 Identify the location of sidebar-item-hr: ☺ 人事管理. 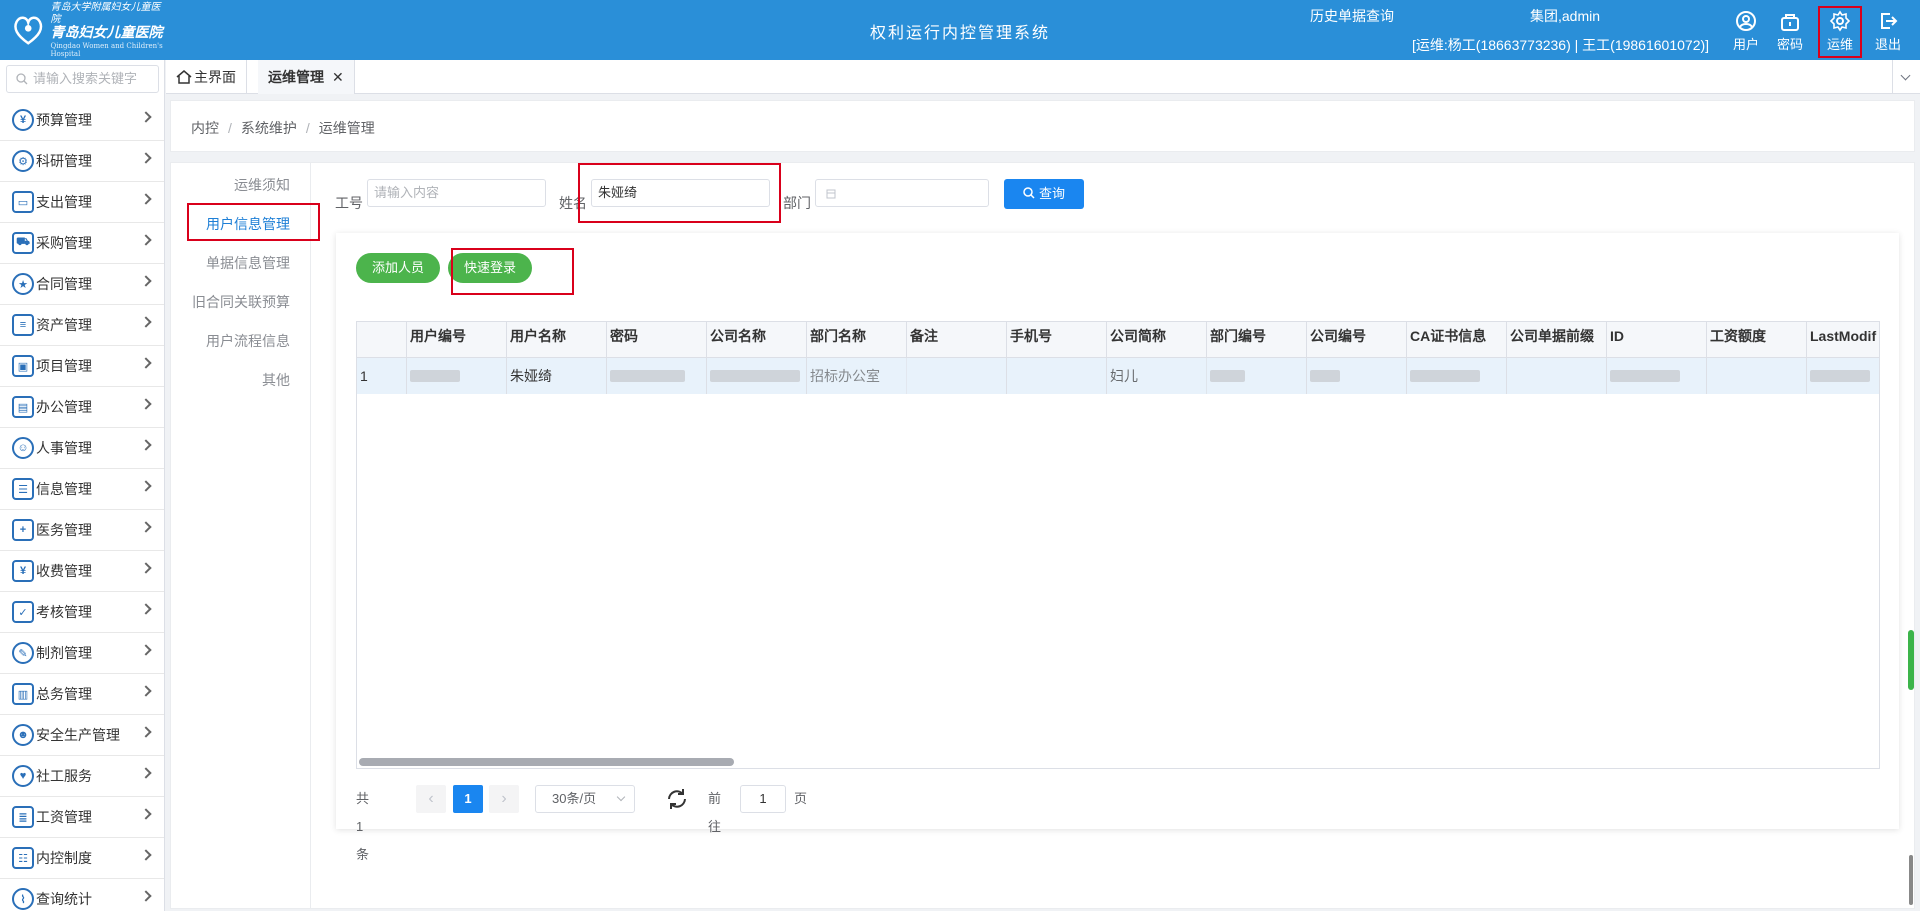
(82, 448).